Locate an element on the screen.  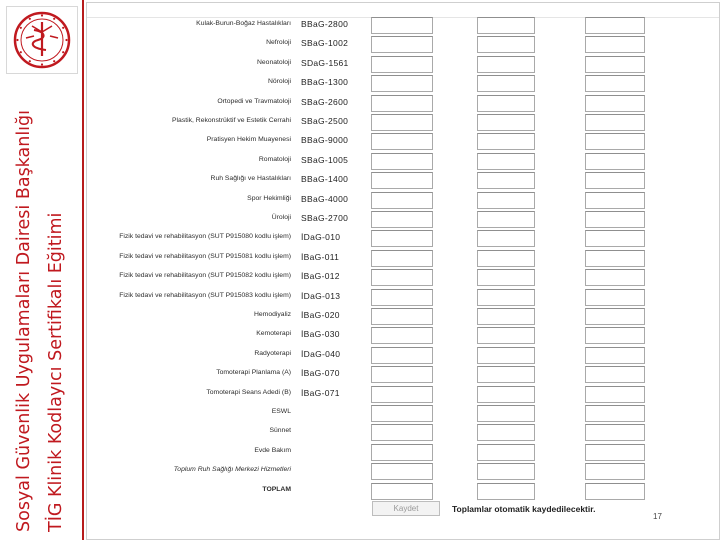
form-row: Nöroloji BBaG-1300 is located at coordinates (403, 84).